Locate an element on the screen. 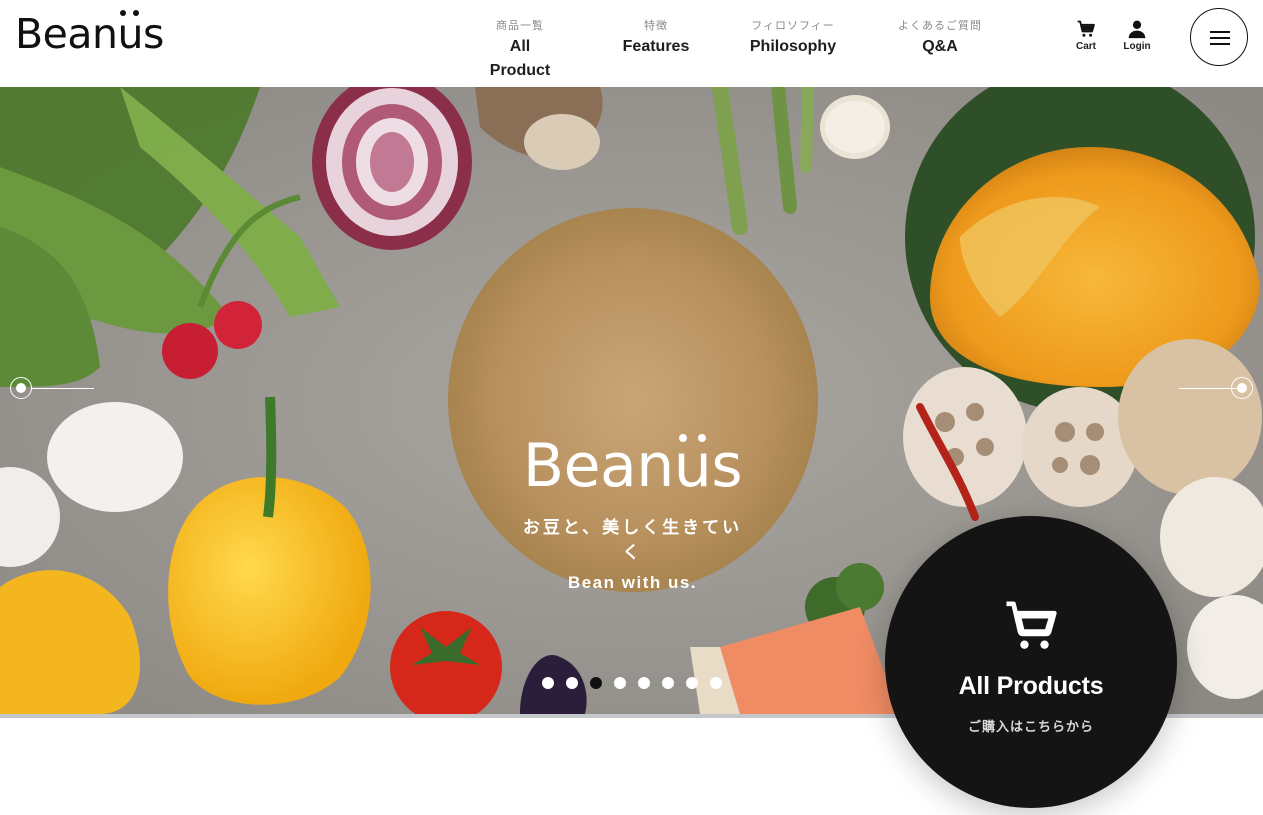  hero-tagline-en: Bean with us. is located at coordinates (632, 582).